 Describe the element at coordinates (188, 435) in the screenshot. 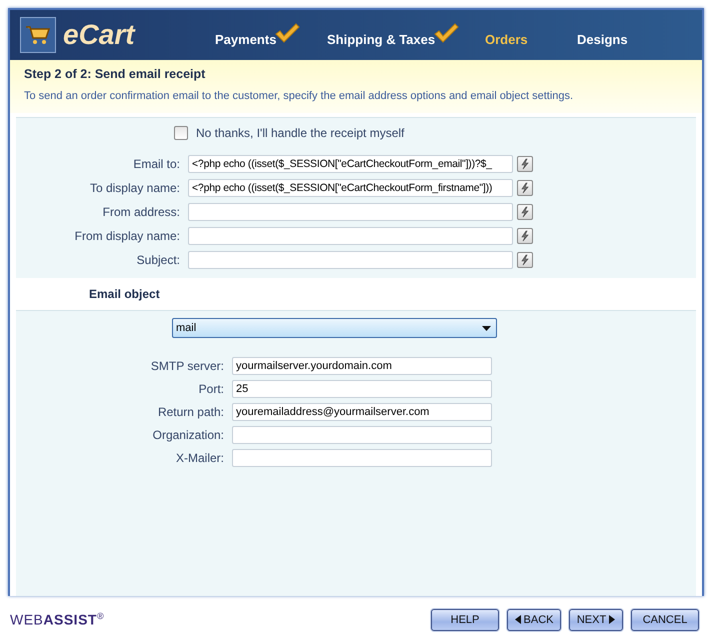

I see `field-label: Organization:` at that location.